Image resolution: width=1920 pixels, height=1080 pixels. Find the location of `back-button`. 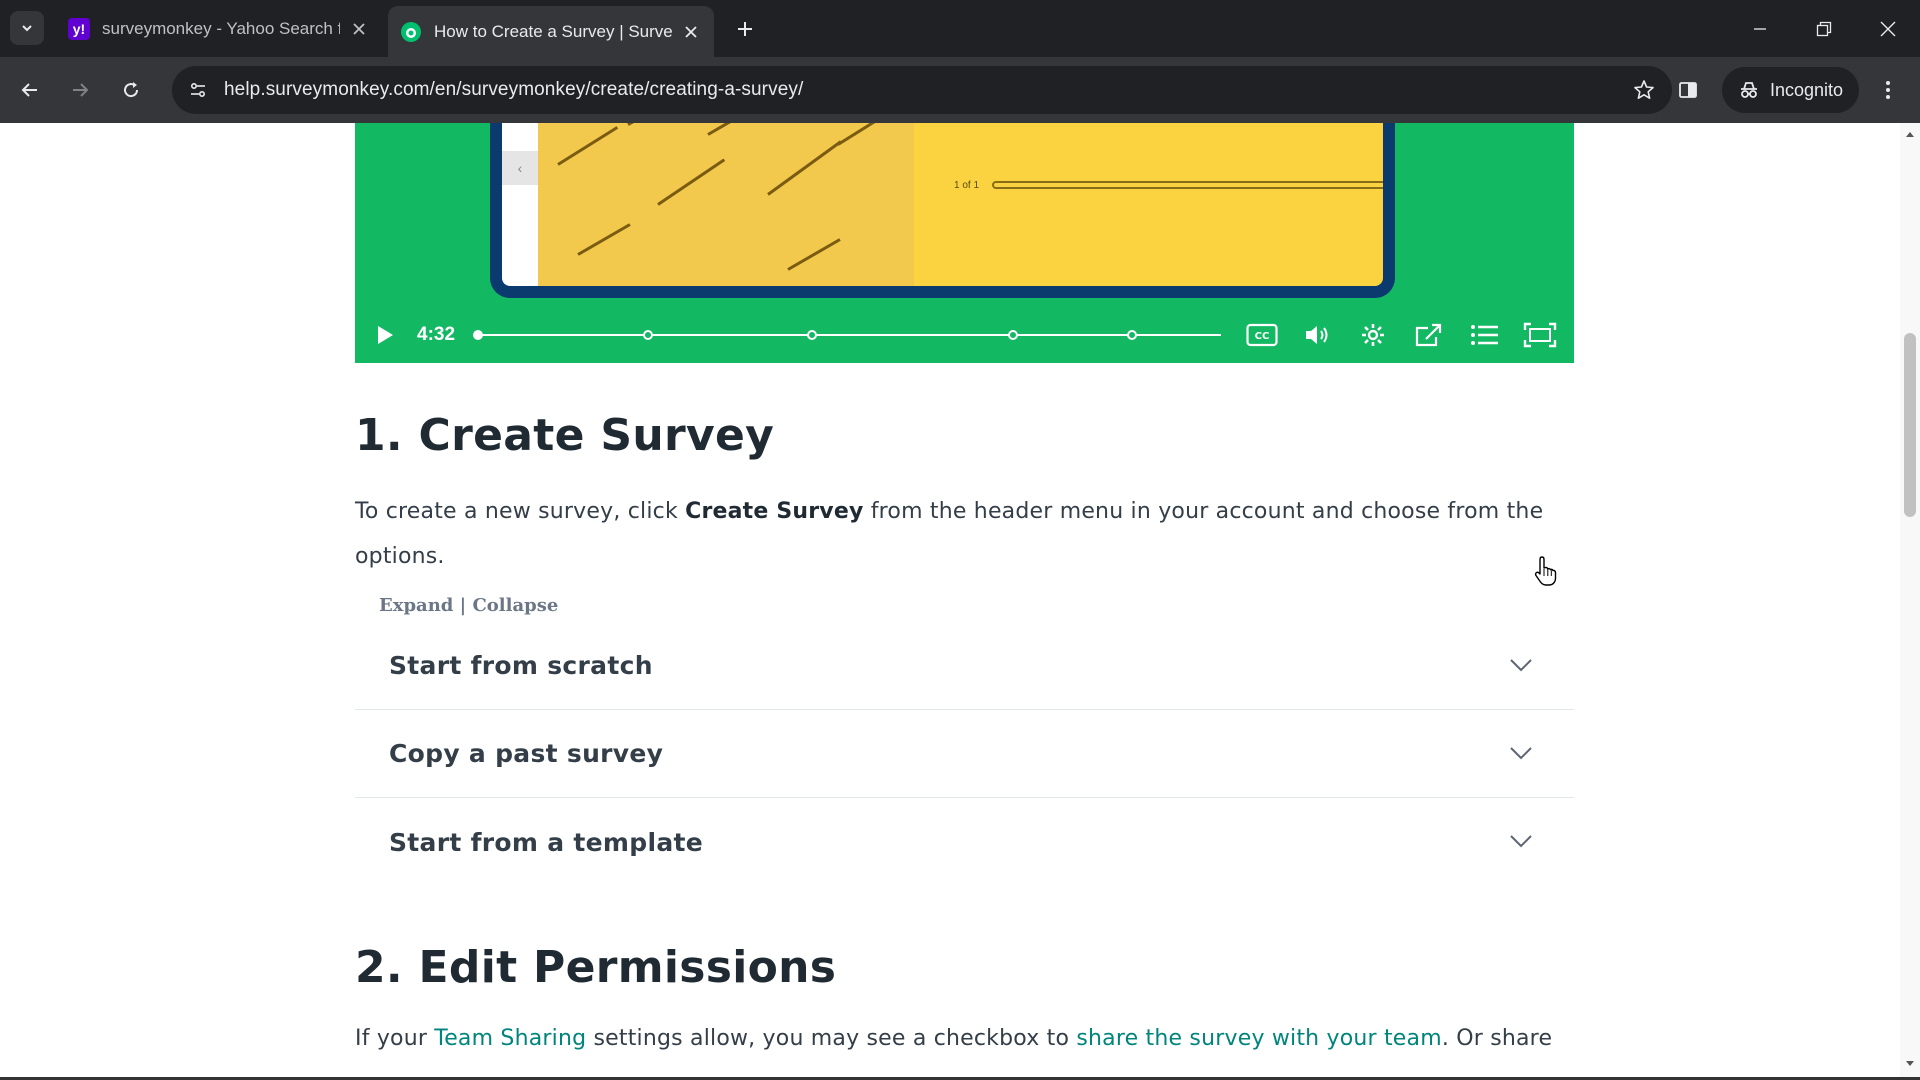

back-button is located at coordinates (30, 90).